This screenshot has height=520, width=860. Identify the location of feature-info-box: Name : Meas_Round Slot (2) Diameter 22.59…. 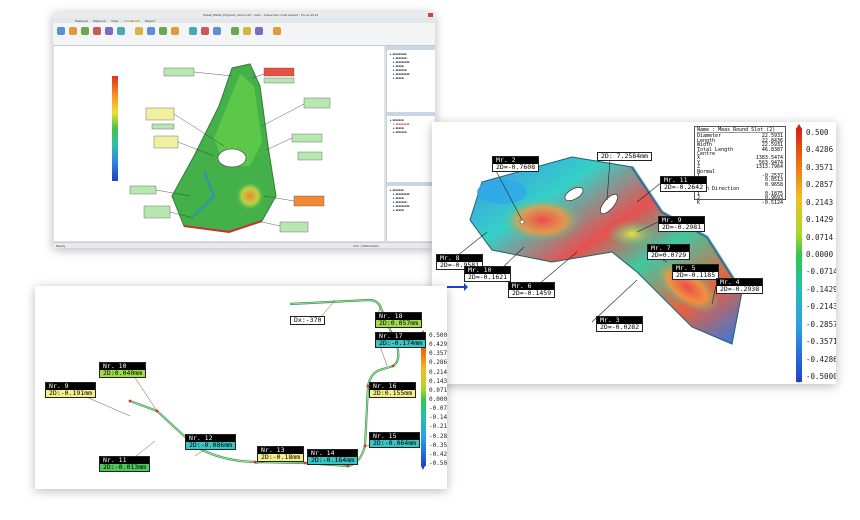
(740, 165).